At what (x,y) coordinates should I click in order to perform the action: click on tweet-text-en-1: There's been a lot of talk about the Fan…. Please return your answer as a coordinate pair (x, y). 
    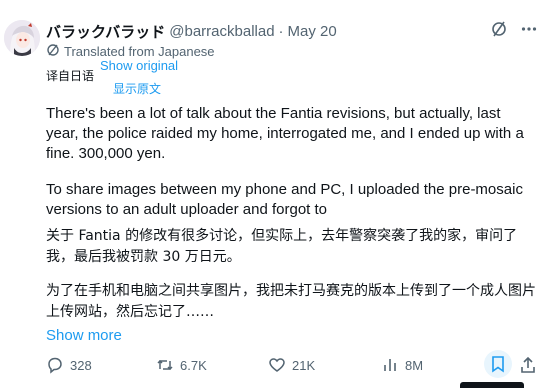
    Looking at the image, I should click on (285, 133).